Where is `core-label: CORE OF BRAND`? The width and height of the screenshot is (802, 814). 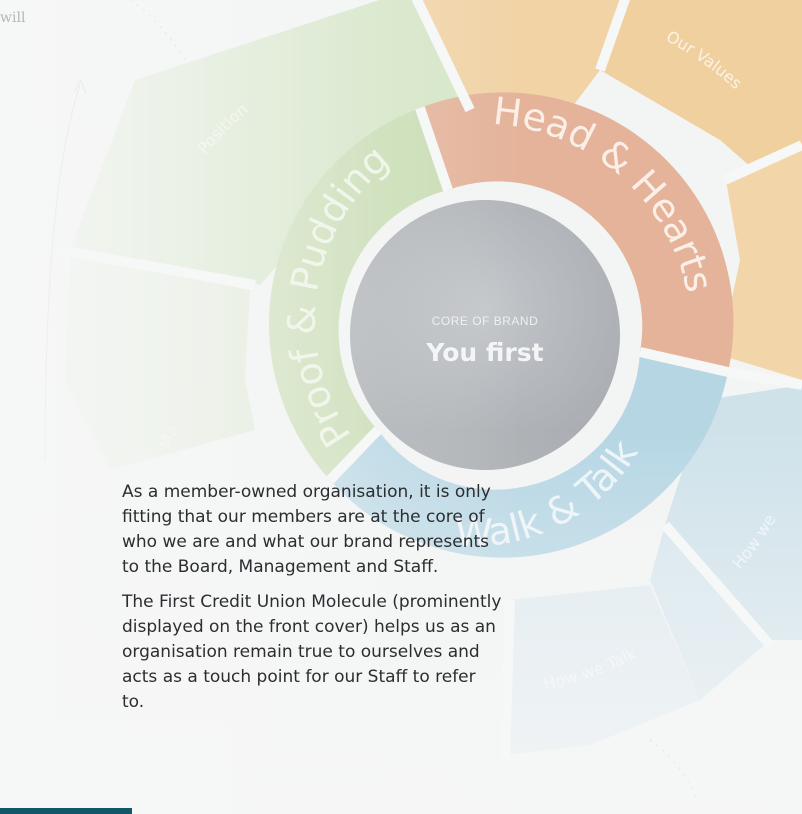 core-label: CORE OF BRAND is located at coordinates (485, 321).